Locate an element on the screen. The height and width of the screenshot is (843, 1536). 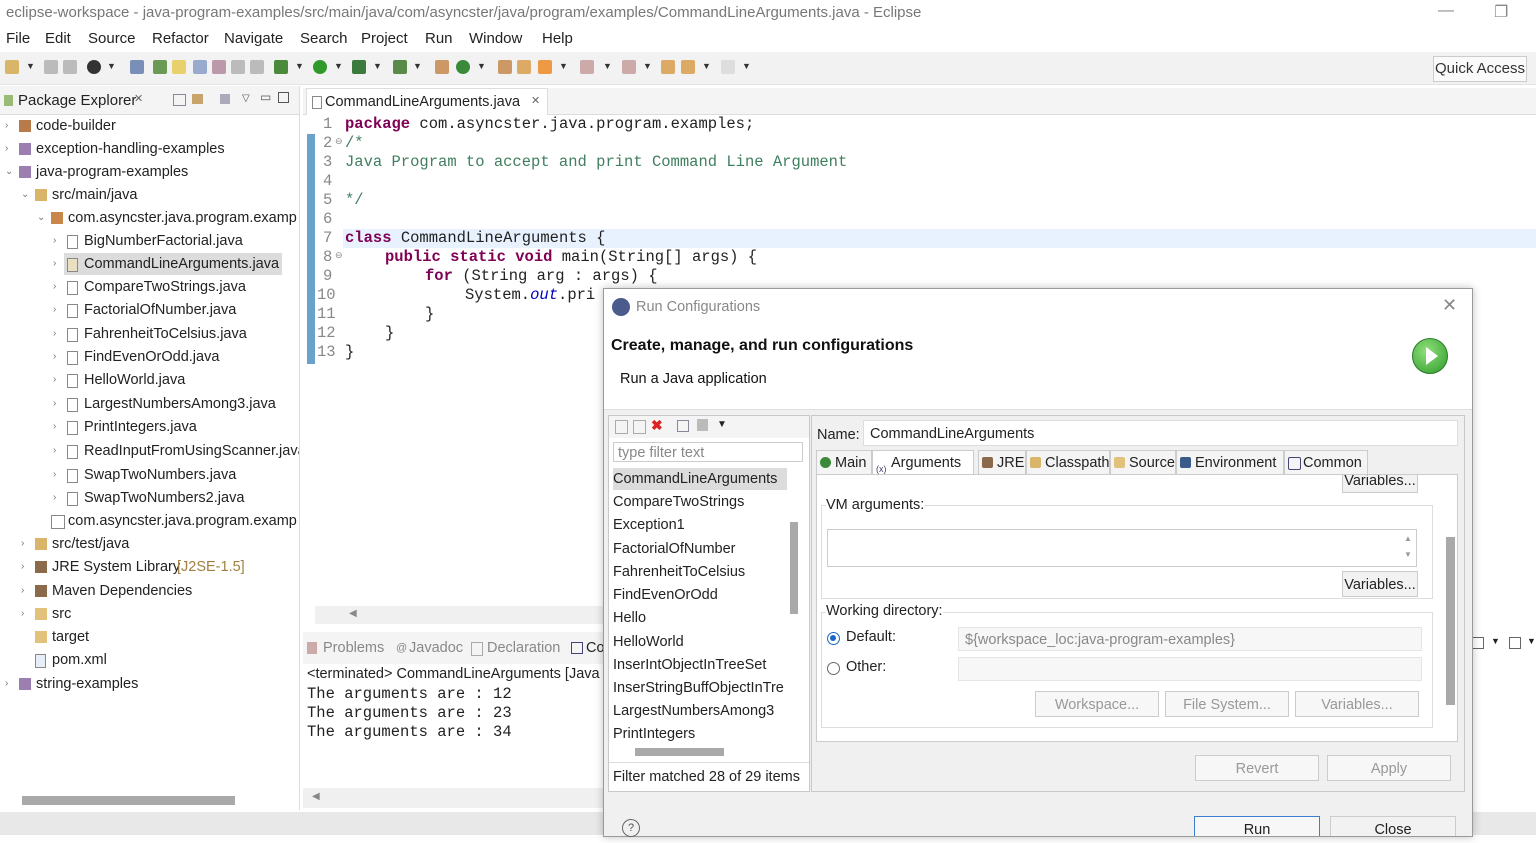
config-item: PrintIntegers is located at coordinates (700, 732).